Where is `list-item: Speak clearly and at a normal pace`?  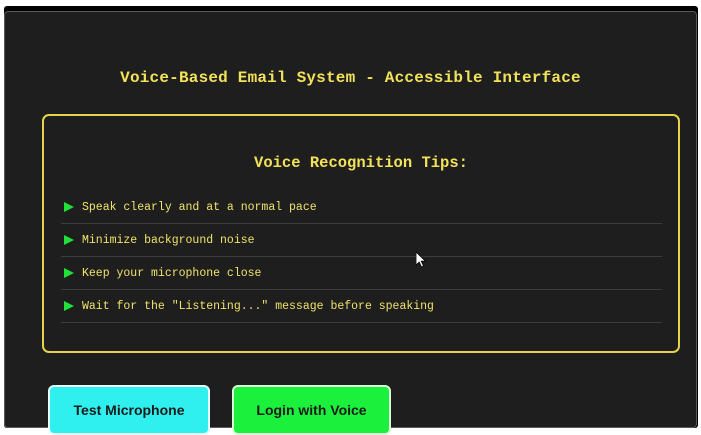 list-item: Speak clearly and at a normal pace is located at coordinates (361, 207).